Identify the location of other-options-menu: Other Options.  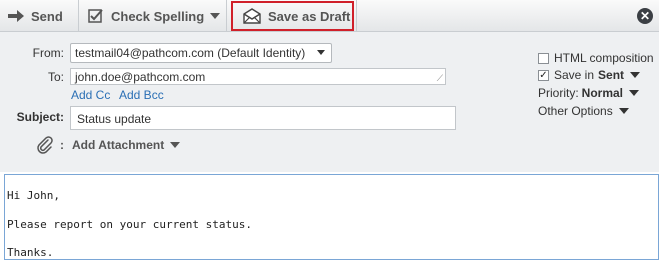
(583, 111).